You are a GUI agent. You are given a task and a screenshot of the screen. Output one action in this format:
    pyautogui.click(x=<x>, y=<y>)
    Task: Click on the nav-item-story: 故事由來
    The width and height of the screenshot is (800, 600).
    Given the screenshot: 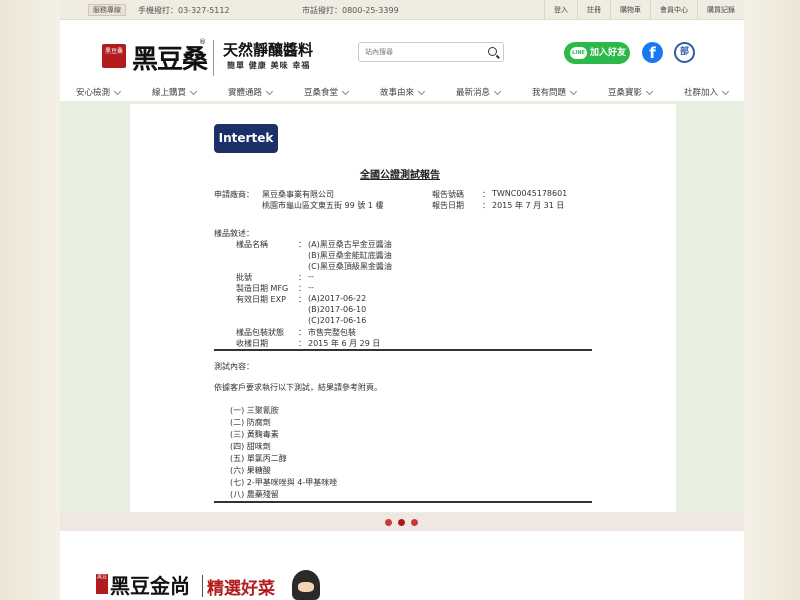 What is the action you would take?
    pyautogui.click(x=402, y=92)
    